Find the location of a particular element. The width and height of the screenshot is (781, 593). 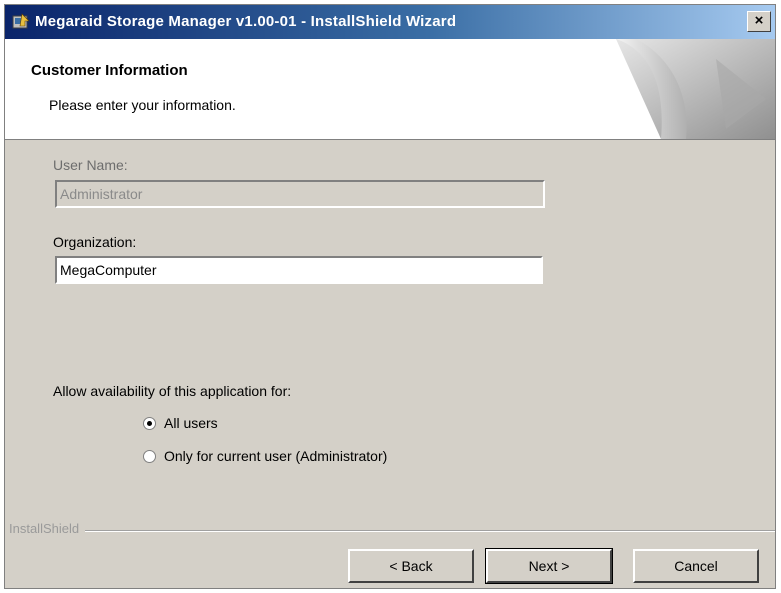

next-button: Next > is located at coordinates (549, 566).